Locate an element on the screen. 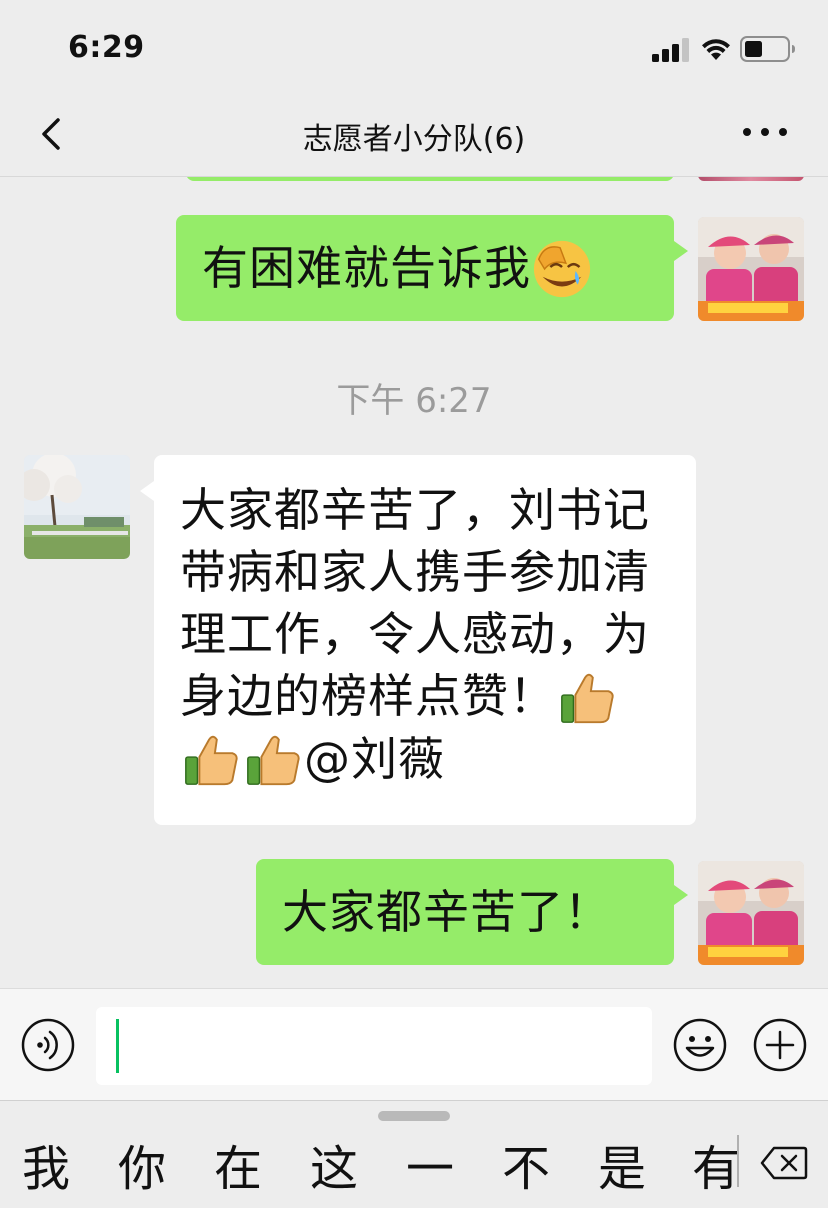 This screenshot has width=828, height=1208. face-palm-laughing-icon is located at coordinates (562, 268).